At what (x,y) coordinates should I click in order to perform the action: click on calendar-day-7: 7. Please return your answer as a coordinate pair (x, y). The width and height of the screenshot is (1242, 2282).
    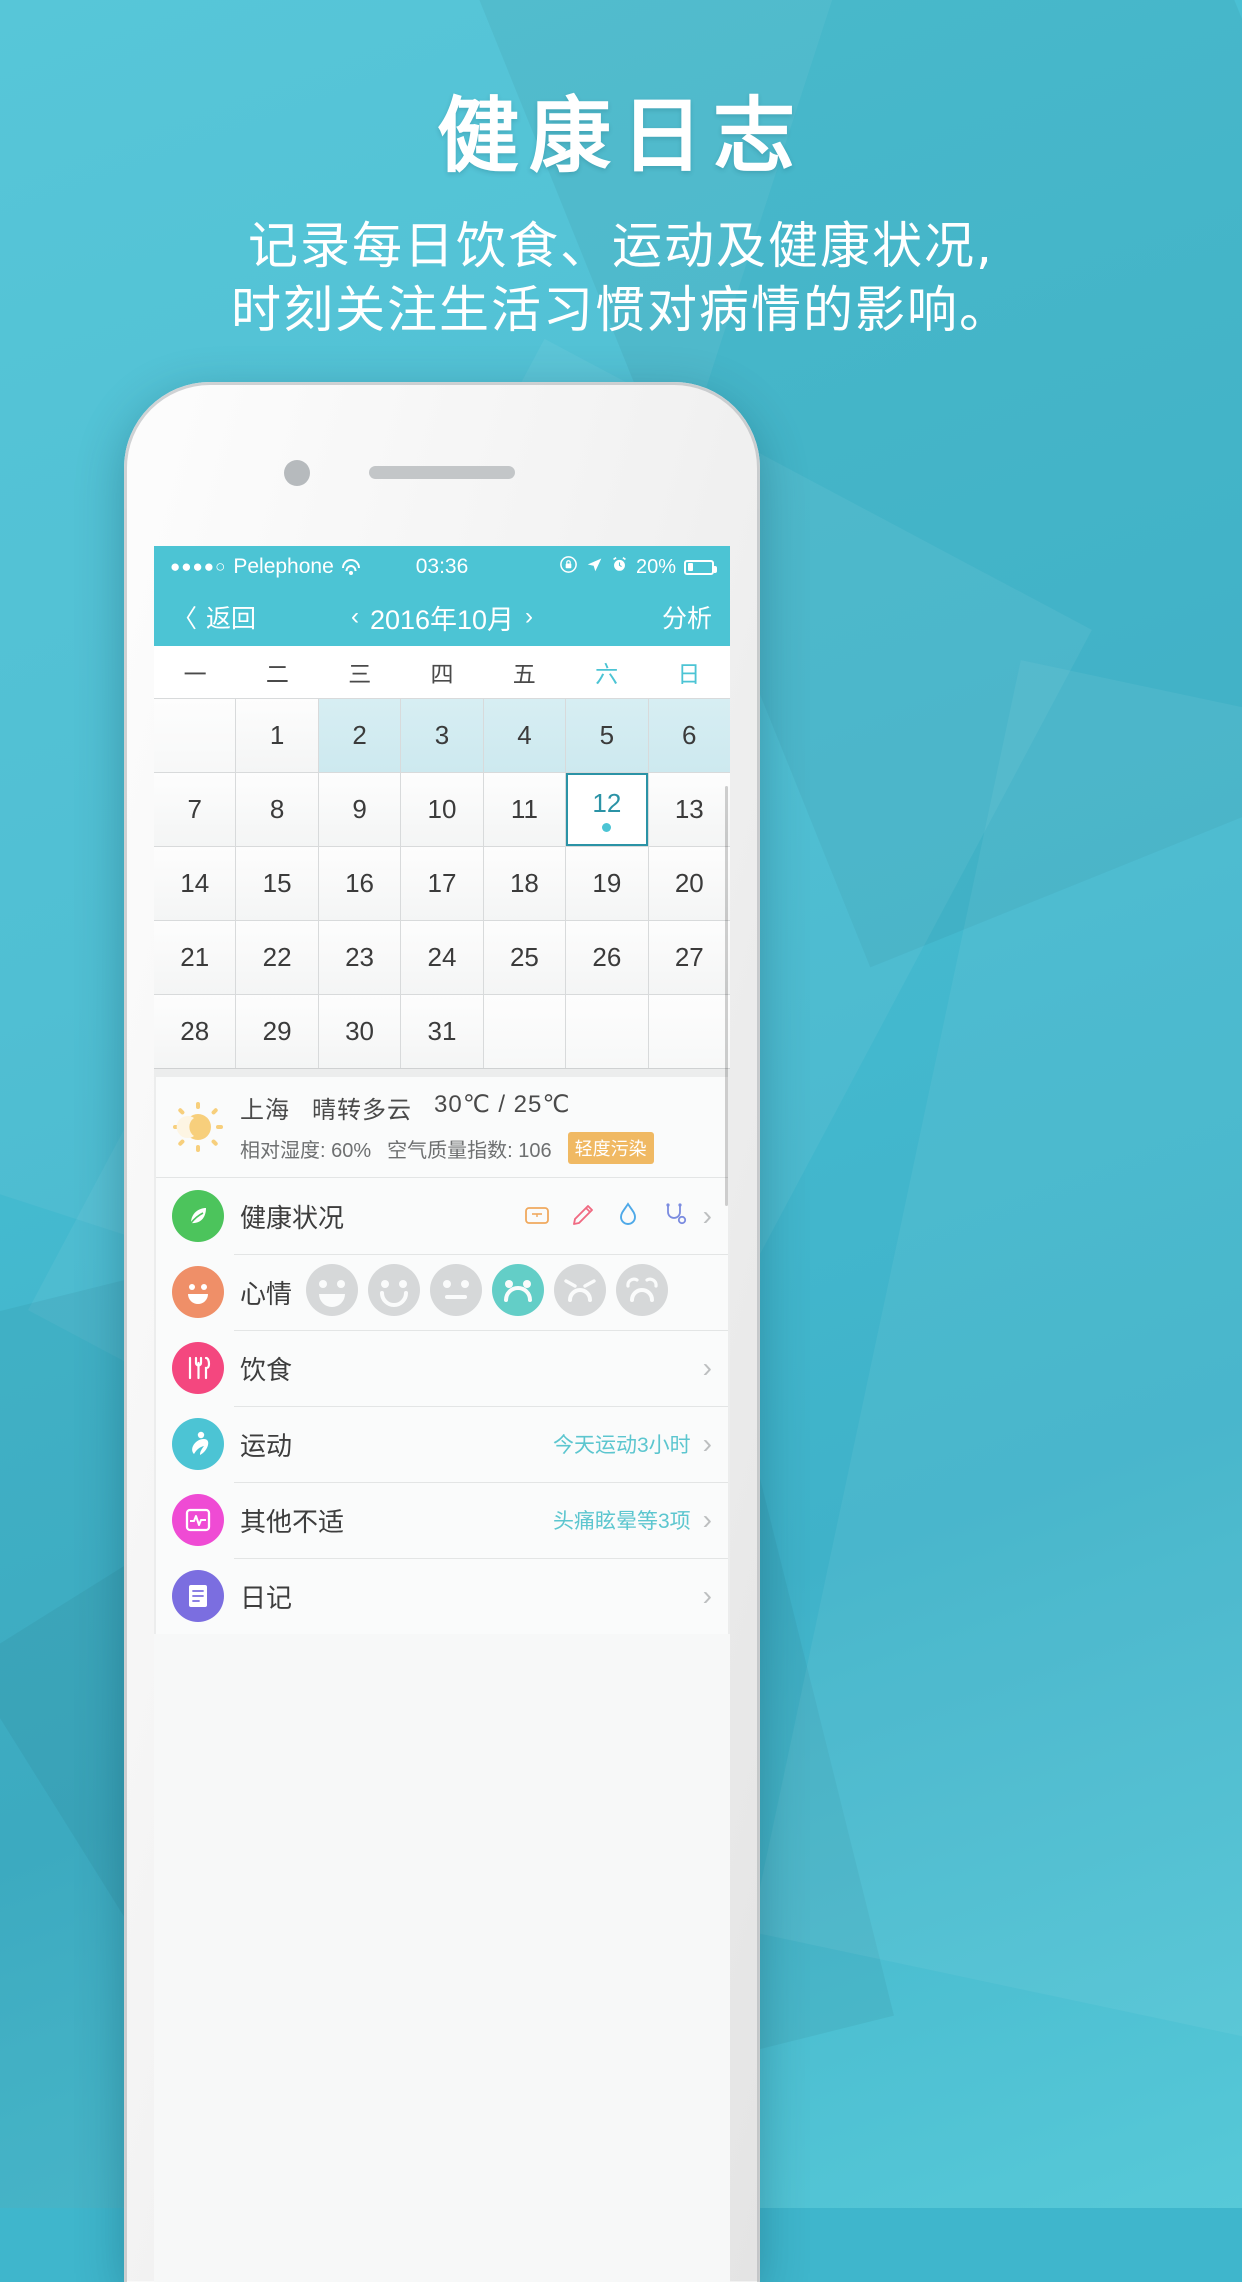
    Looking at the image, I should click on (195, 809).